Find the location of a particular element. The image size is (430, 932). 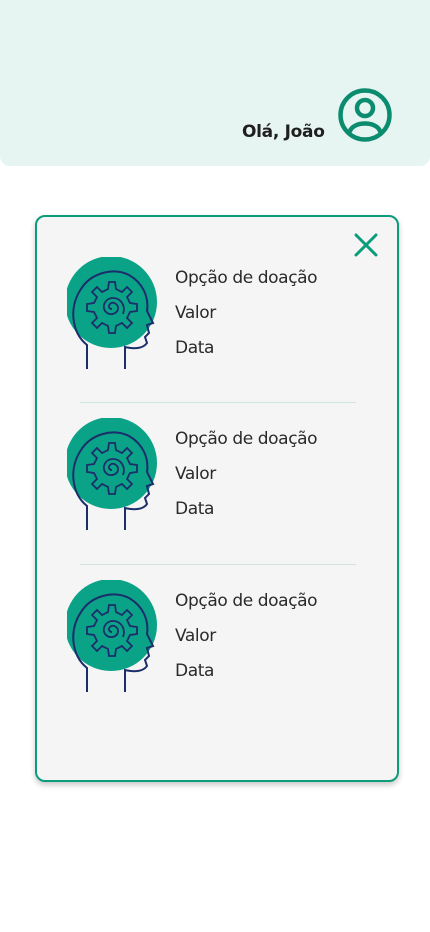

close-button is located at coordinates (366, 245).